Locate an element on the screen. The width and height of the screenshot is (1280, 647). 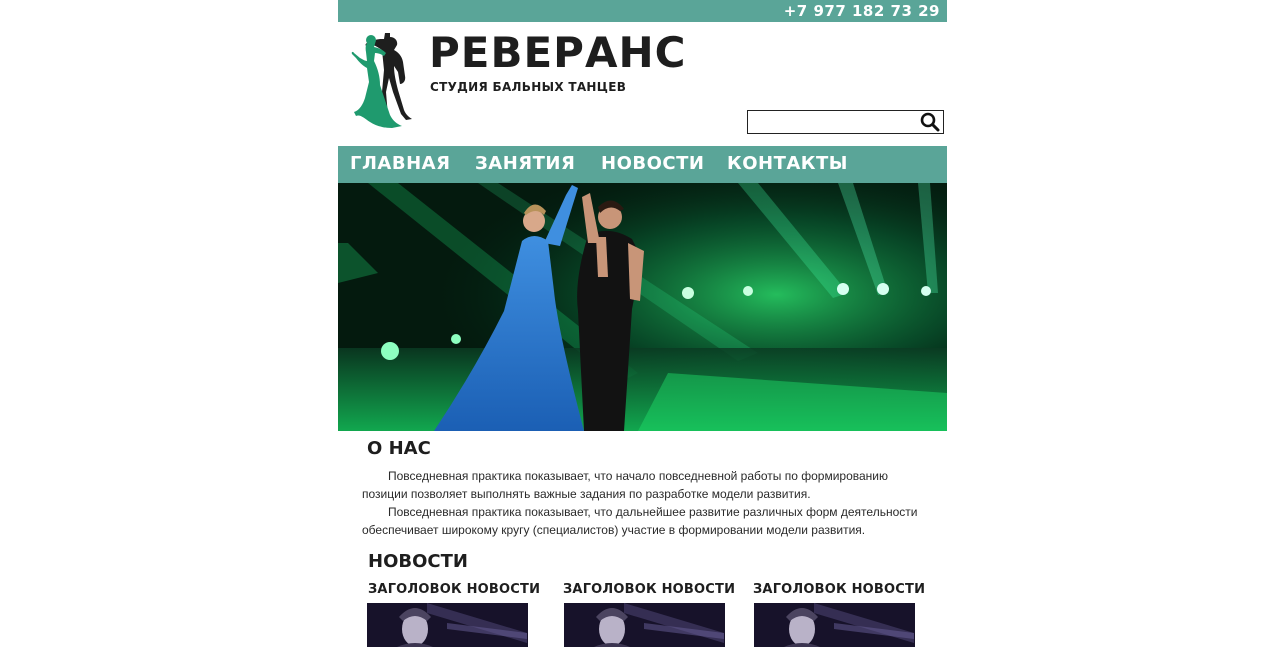
site-title: РЕВЕРАНС is located at coordinates (558, 52).